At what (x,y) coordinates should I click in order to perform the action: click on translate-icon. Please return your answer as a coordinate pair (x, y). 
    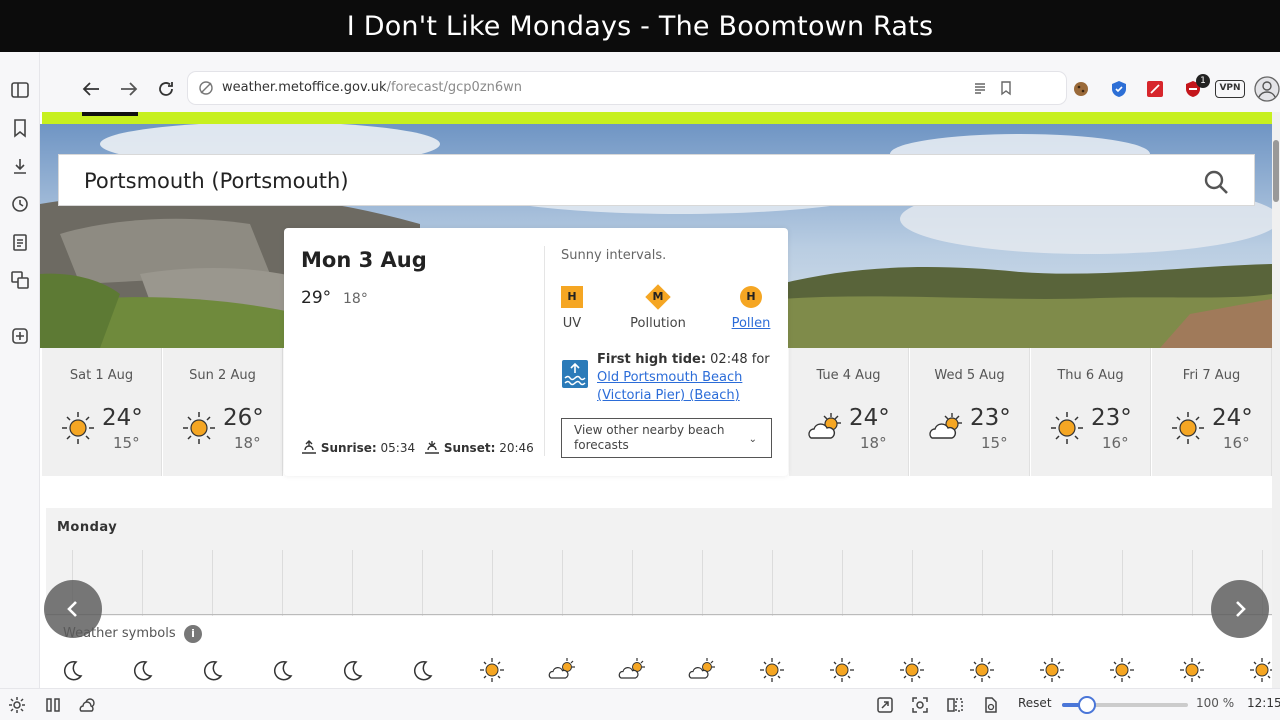
    Looking at the image, I should click on (20, 280).